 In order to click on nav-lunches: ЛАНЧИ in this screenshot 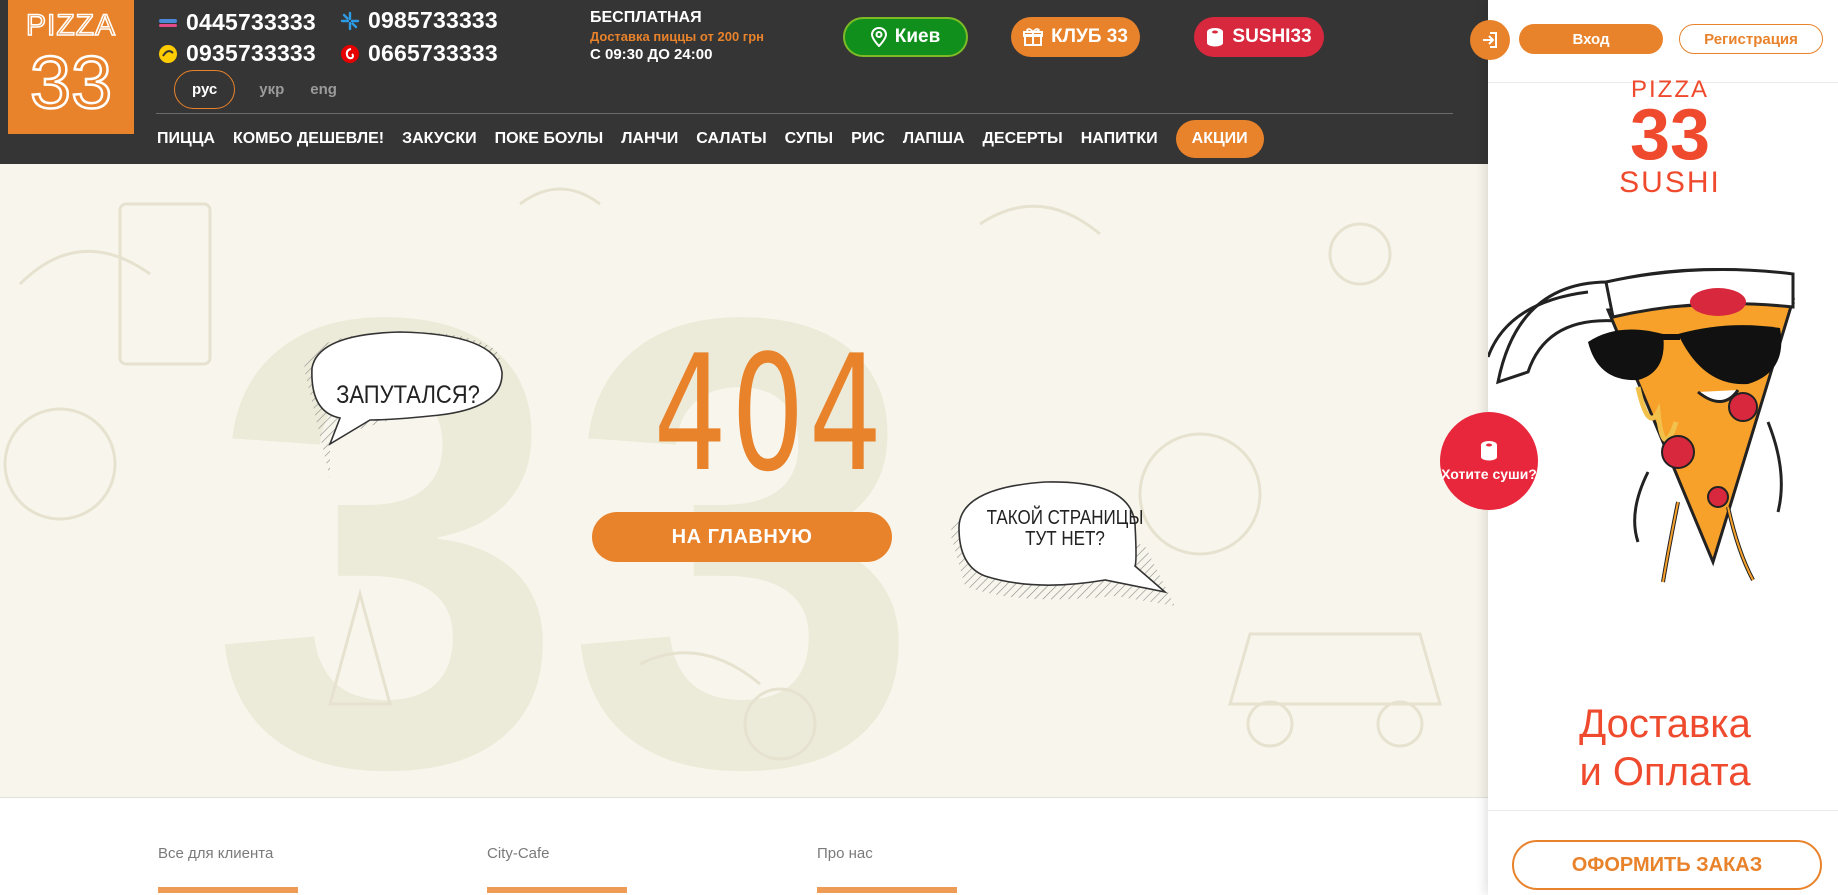, I will do `click(649, 139)`.